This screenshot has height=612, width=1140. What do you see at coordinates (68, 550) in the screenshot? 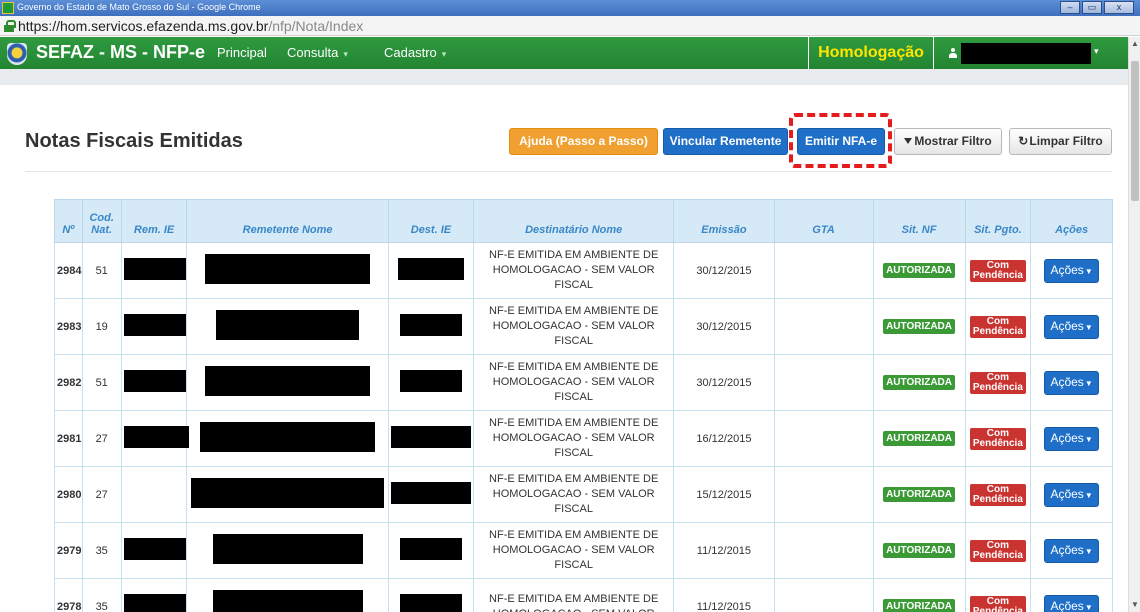
I see `cell-num: 2979` at bounding box center [68, 550].